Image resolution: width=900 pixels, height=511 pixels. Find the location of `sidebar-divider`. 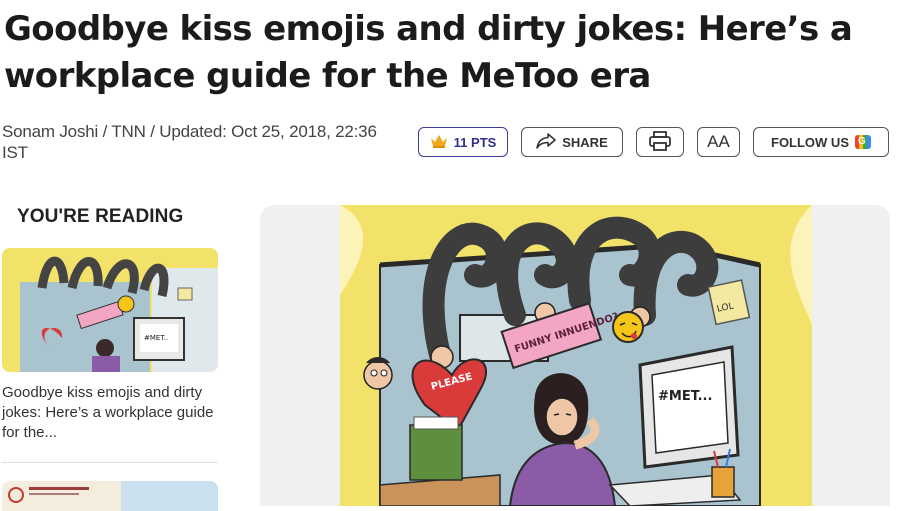

sidebar-divider is located at coordinates (110, 462).